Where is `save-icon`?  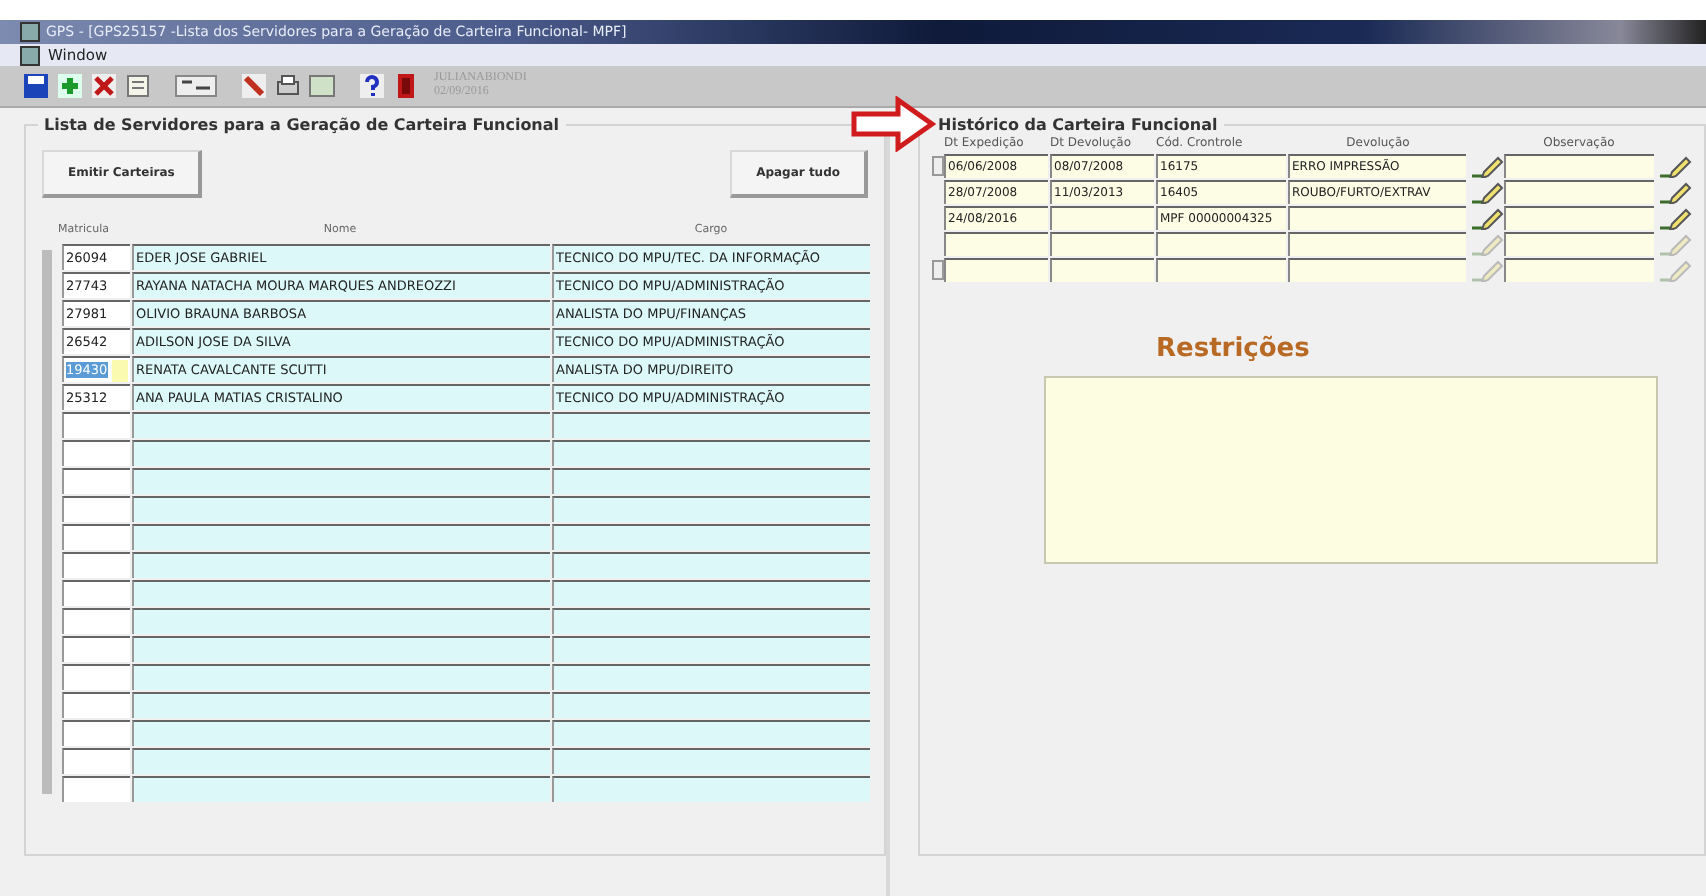
save-icon is located at coordinates (36, 86).